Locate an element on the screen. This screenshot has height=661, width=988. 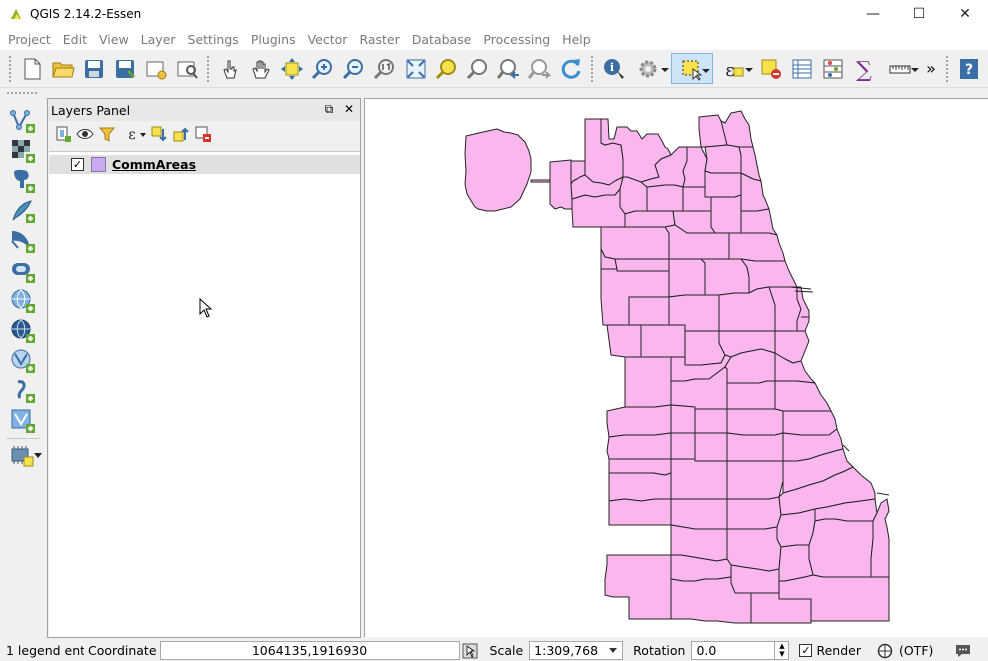
maximize-button: ☐ is located at coordinates (919, 14).